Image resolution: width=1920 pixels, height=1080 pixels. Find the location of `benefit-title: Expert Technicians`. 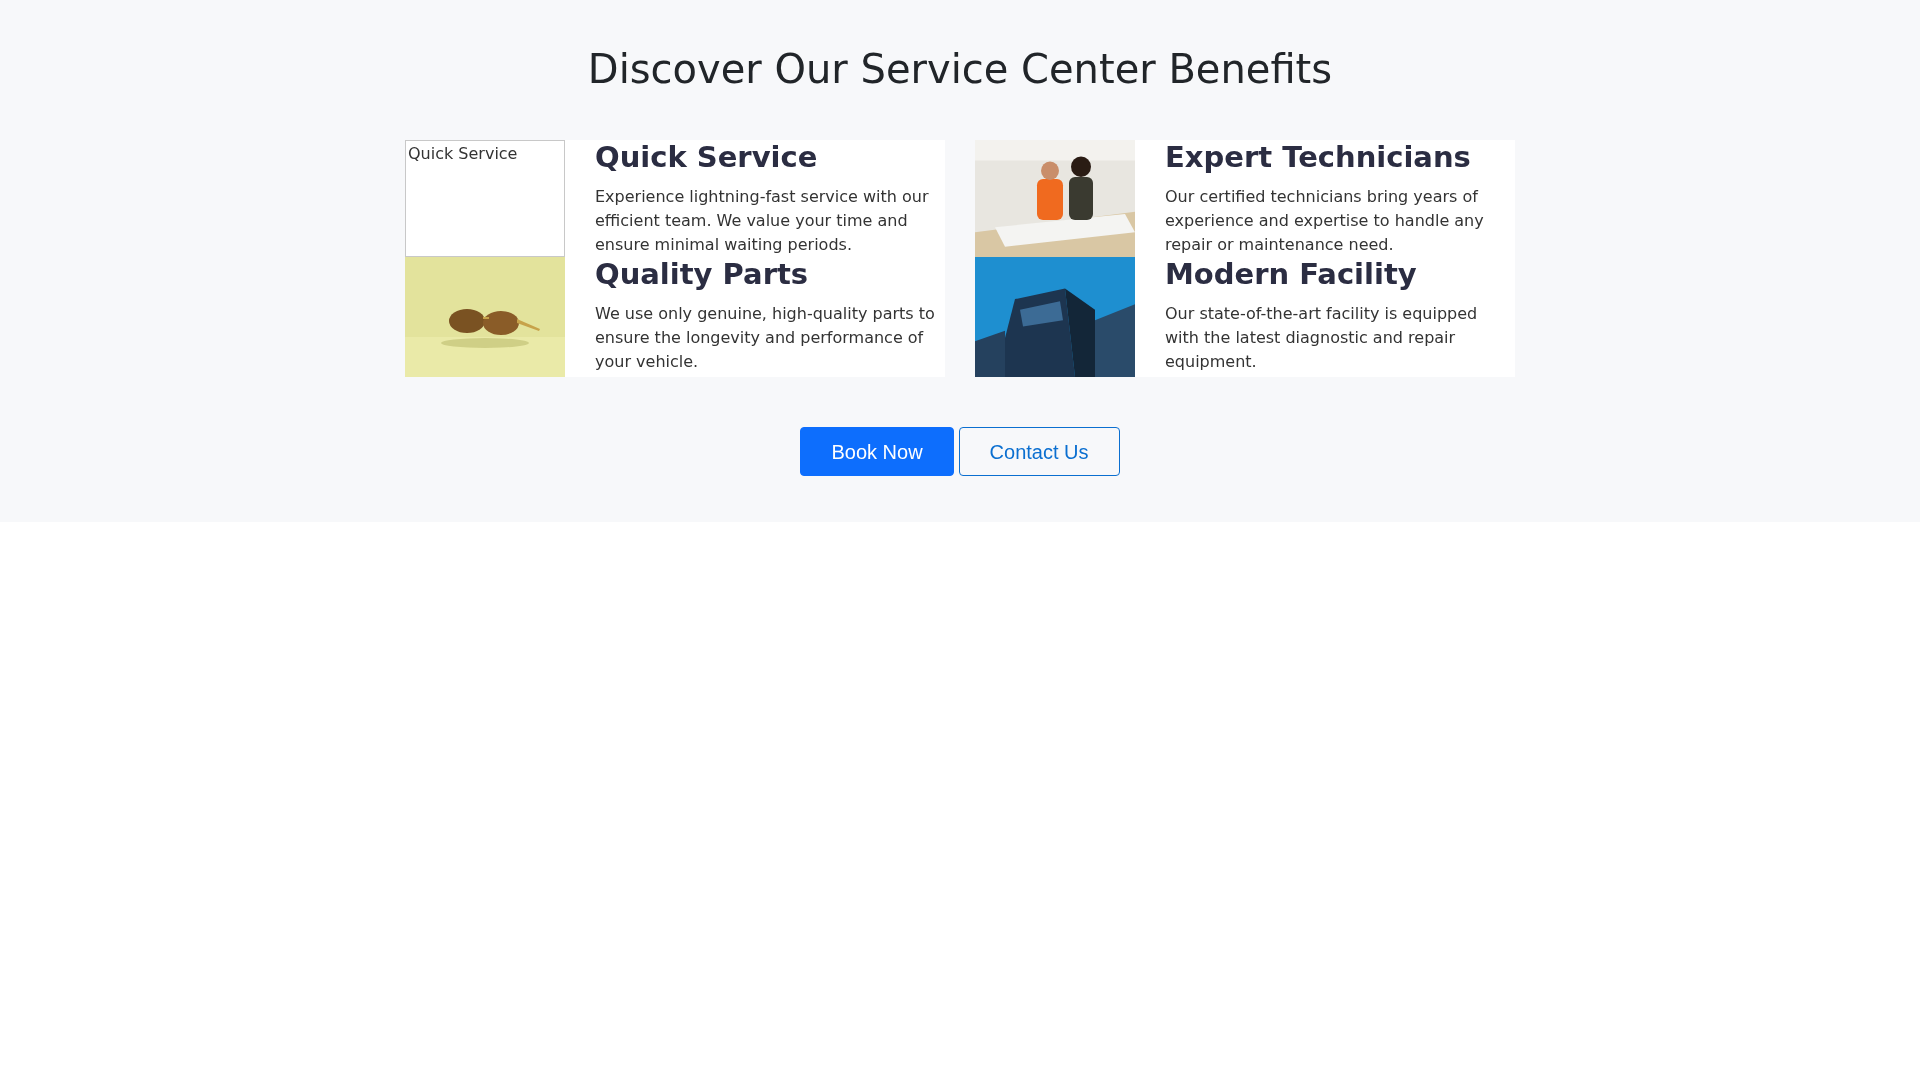

benefit-title: Expert Technicians is located at coordinates (1318, 157).